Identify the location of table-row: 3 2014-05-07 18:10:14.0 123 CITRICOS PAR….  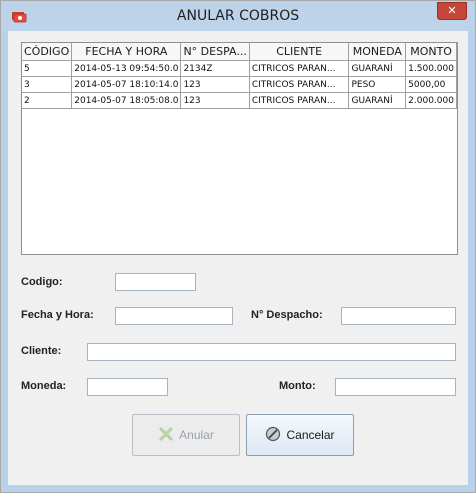
(239, 84).